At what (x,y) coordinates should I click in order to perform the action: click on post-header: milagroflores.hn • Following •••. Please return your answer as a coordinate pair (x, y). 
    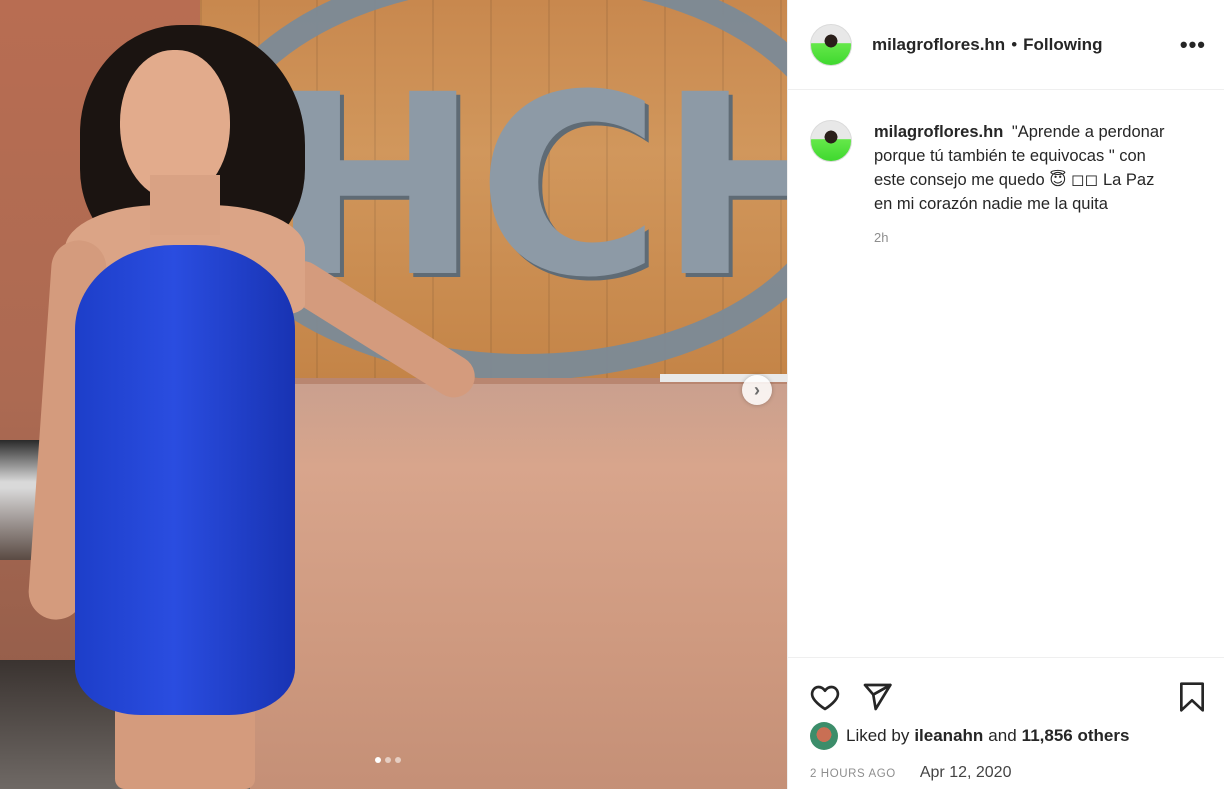
    Looking at the image, I should click on (1006, 45).